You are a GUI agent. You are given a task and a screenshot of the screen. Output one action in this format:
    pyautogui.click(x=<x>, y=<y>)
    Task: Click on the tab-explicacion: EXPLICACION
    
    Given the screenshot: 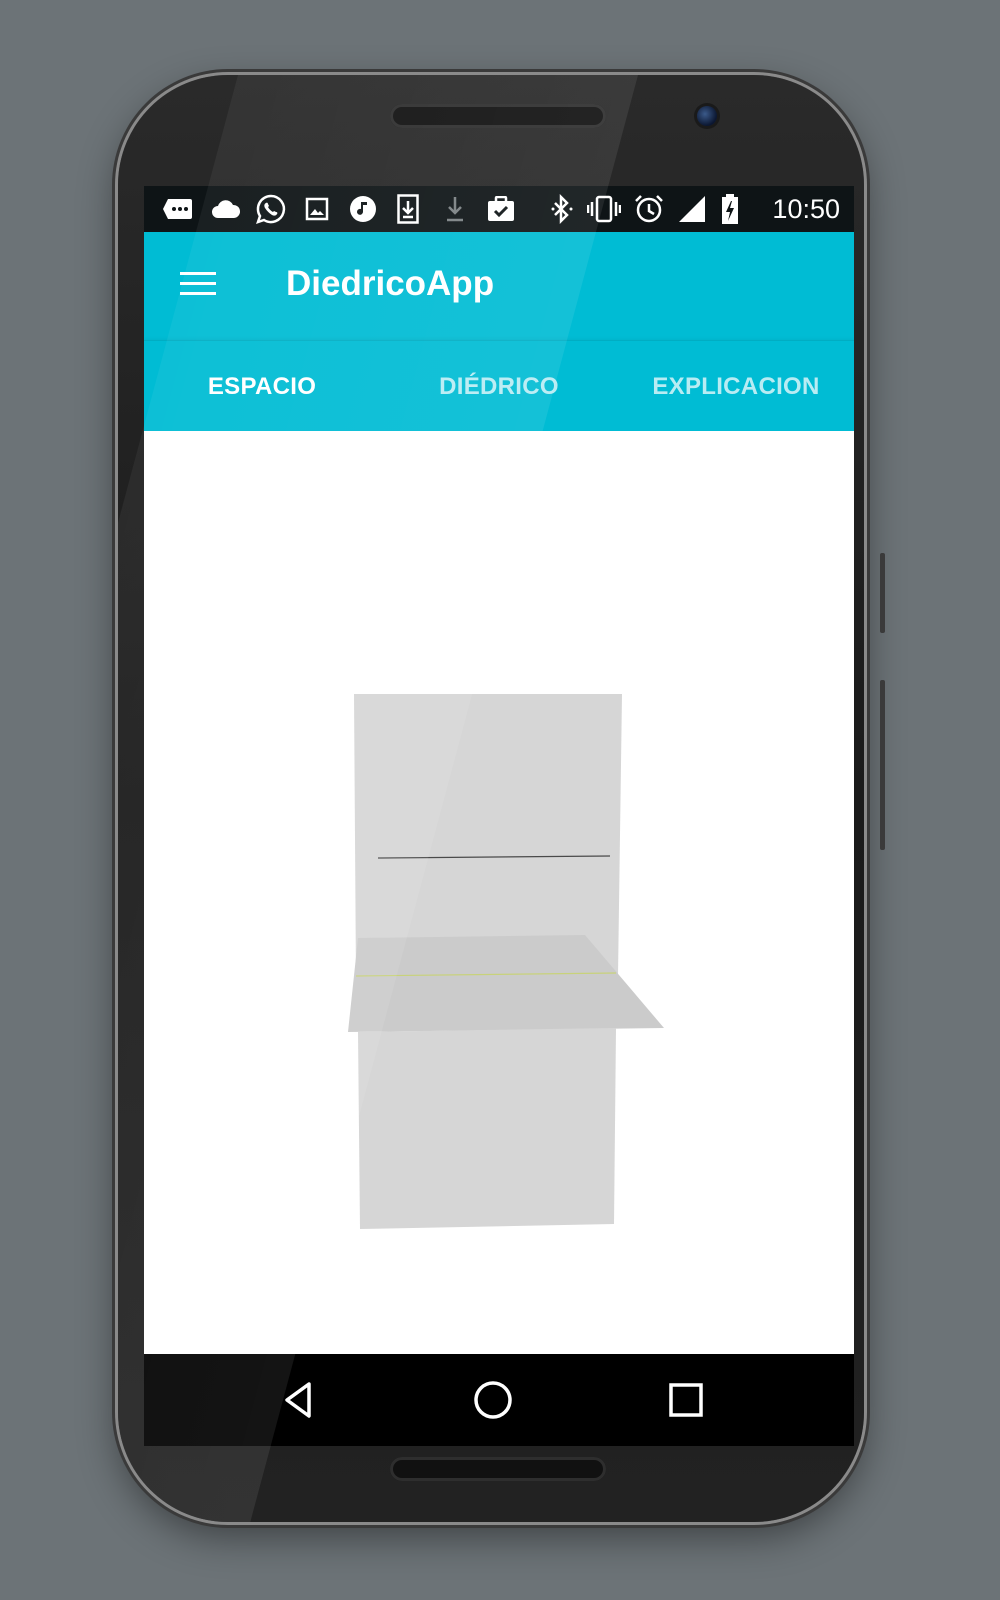 What is the action you would take?
    pyautogui.click(x=736, y=386)
    